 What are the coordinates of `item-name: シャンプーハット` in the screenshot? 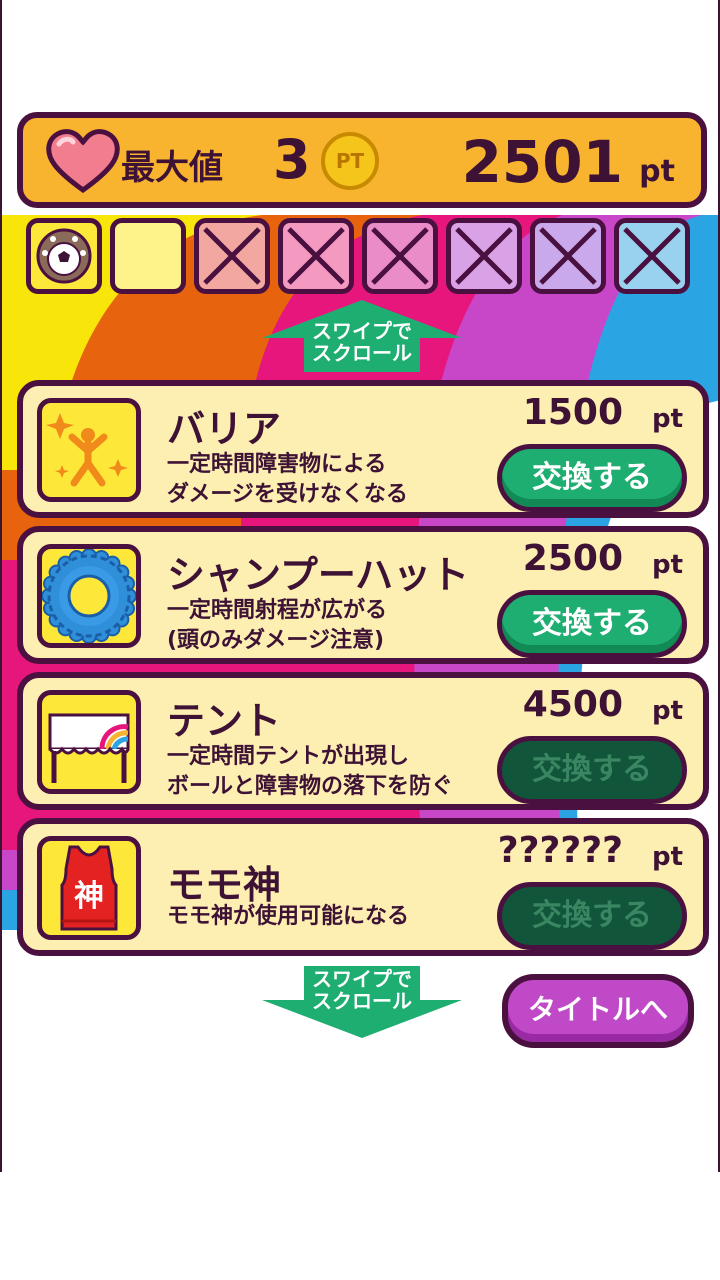 It's located at (318, 575).